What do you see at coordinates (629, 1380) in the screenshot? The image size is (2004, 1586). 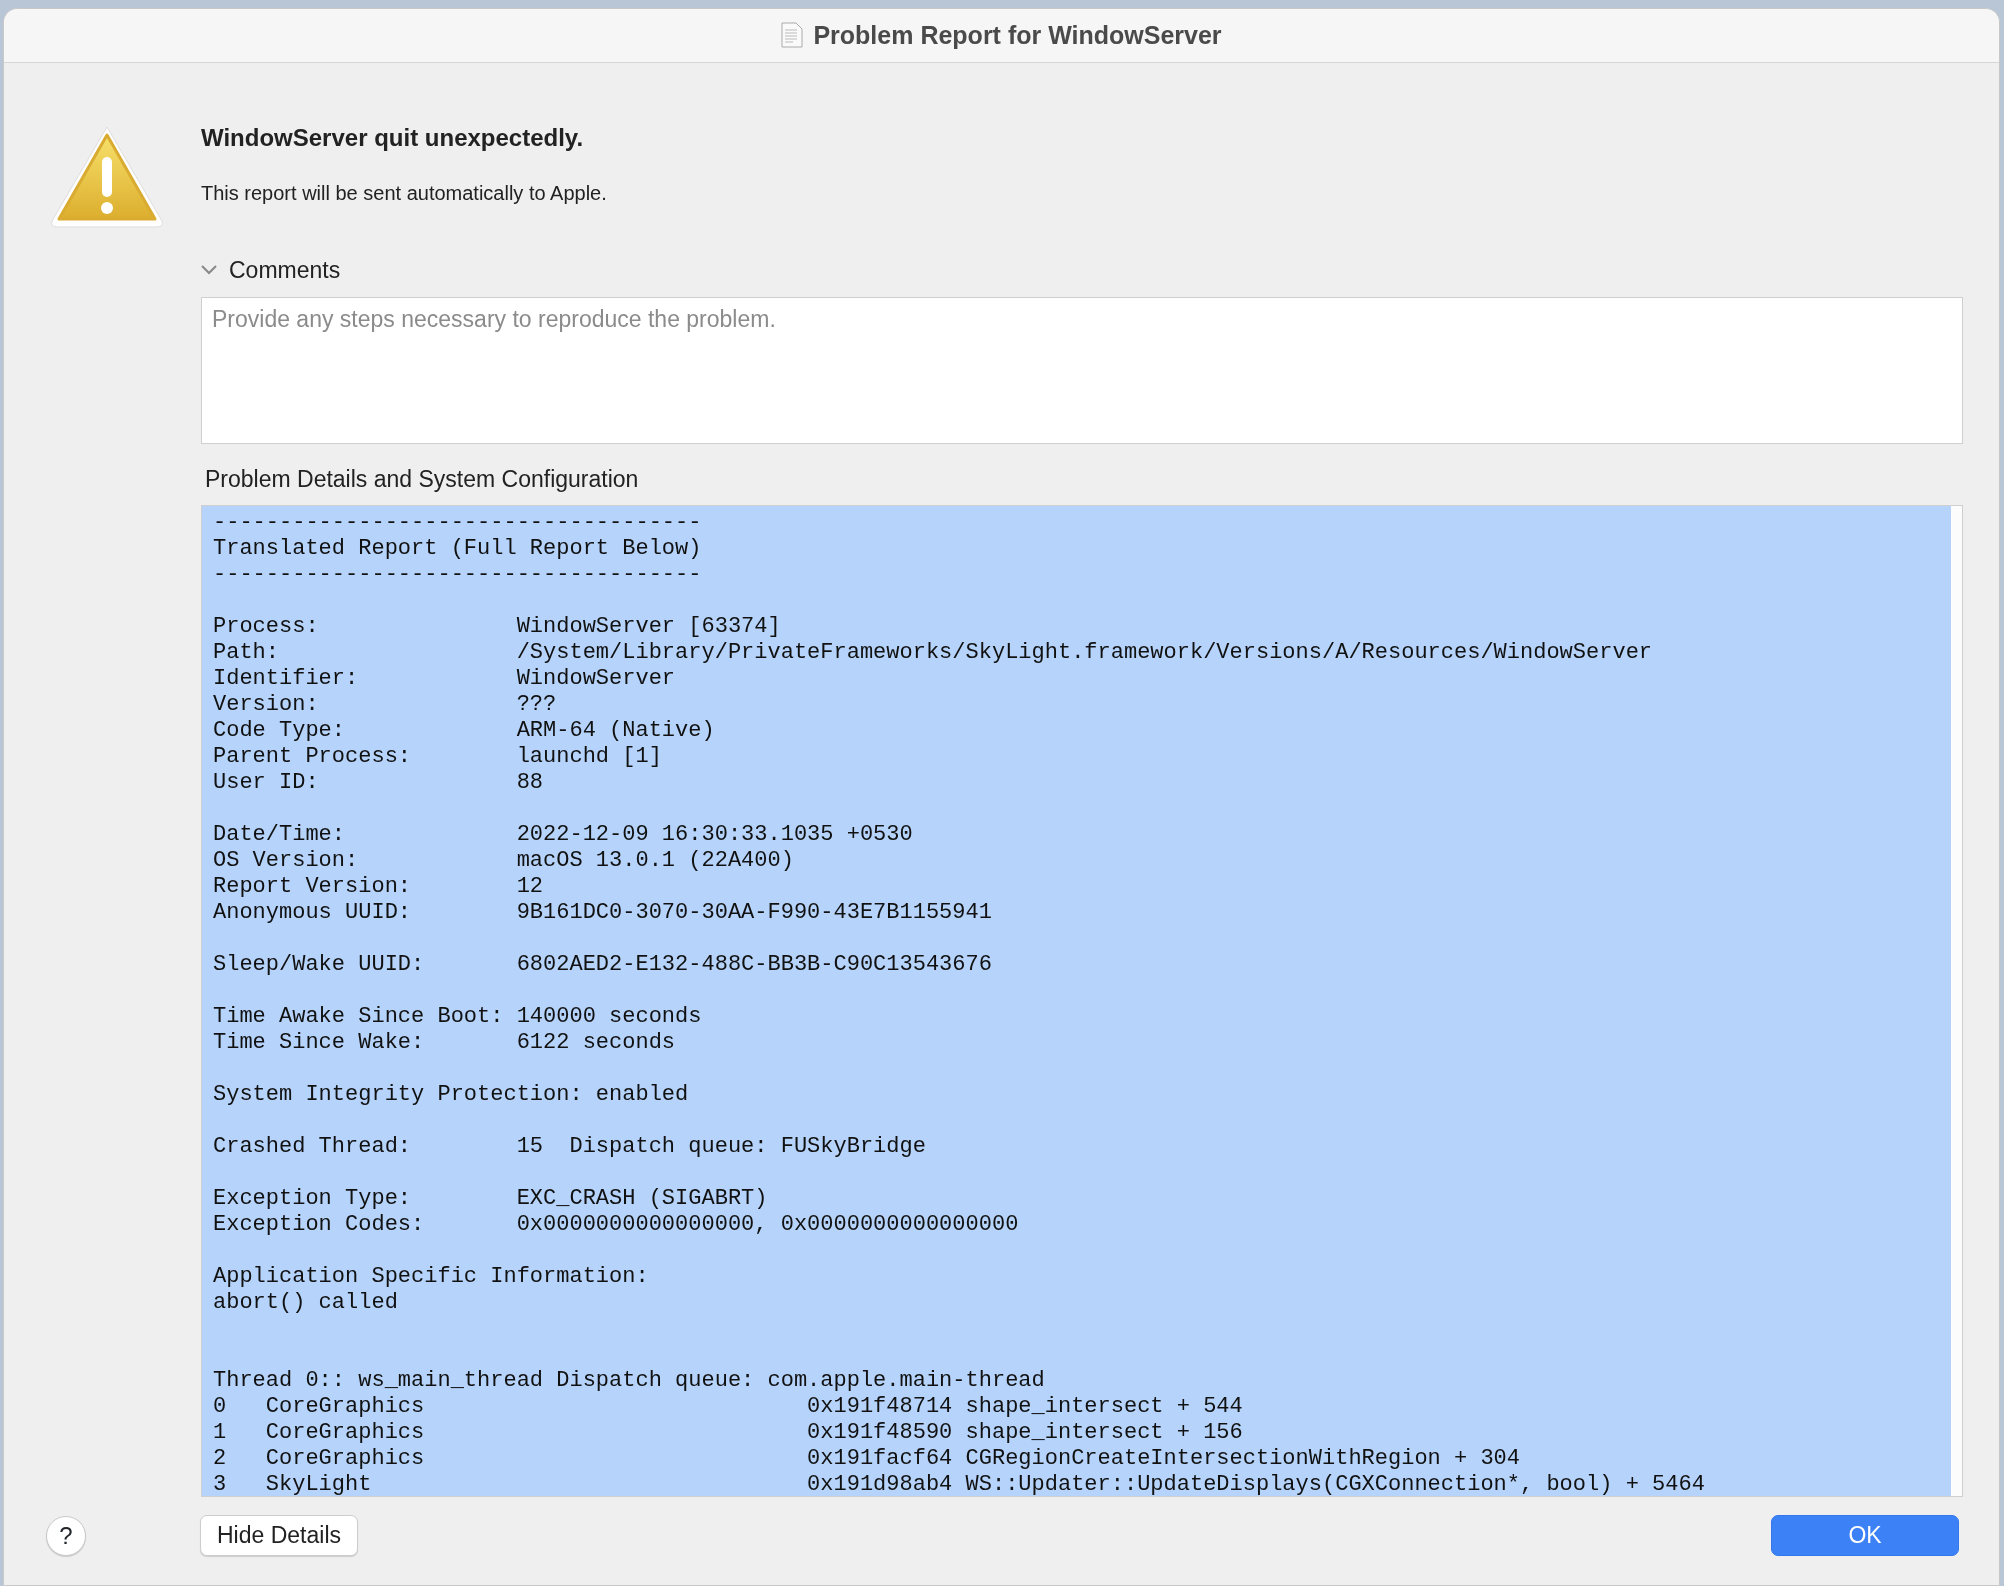 I see `report-line: Thread 0:: ws_main_thread Dispatch queue: com.apple.main-thread` at bounding box center [629, 1380].